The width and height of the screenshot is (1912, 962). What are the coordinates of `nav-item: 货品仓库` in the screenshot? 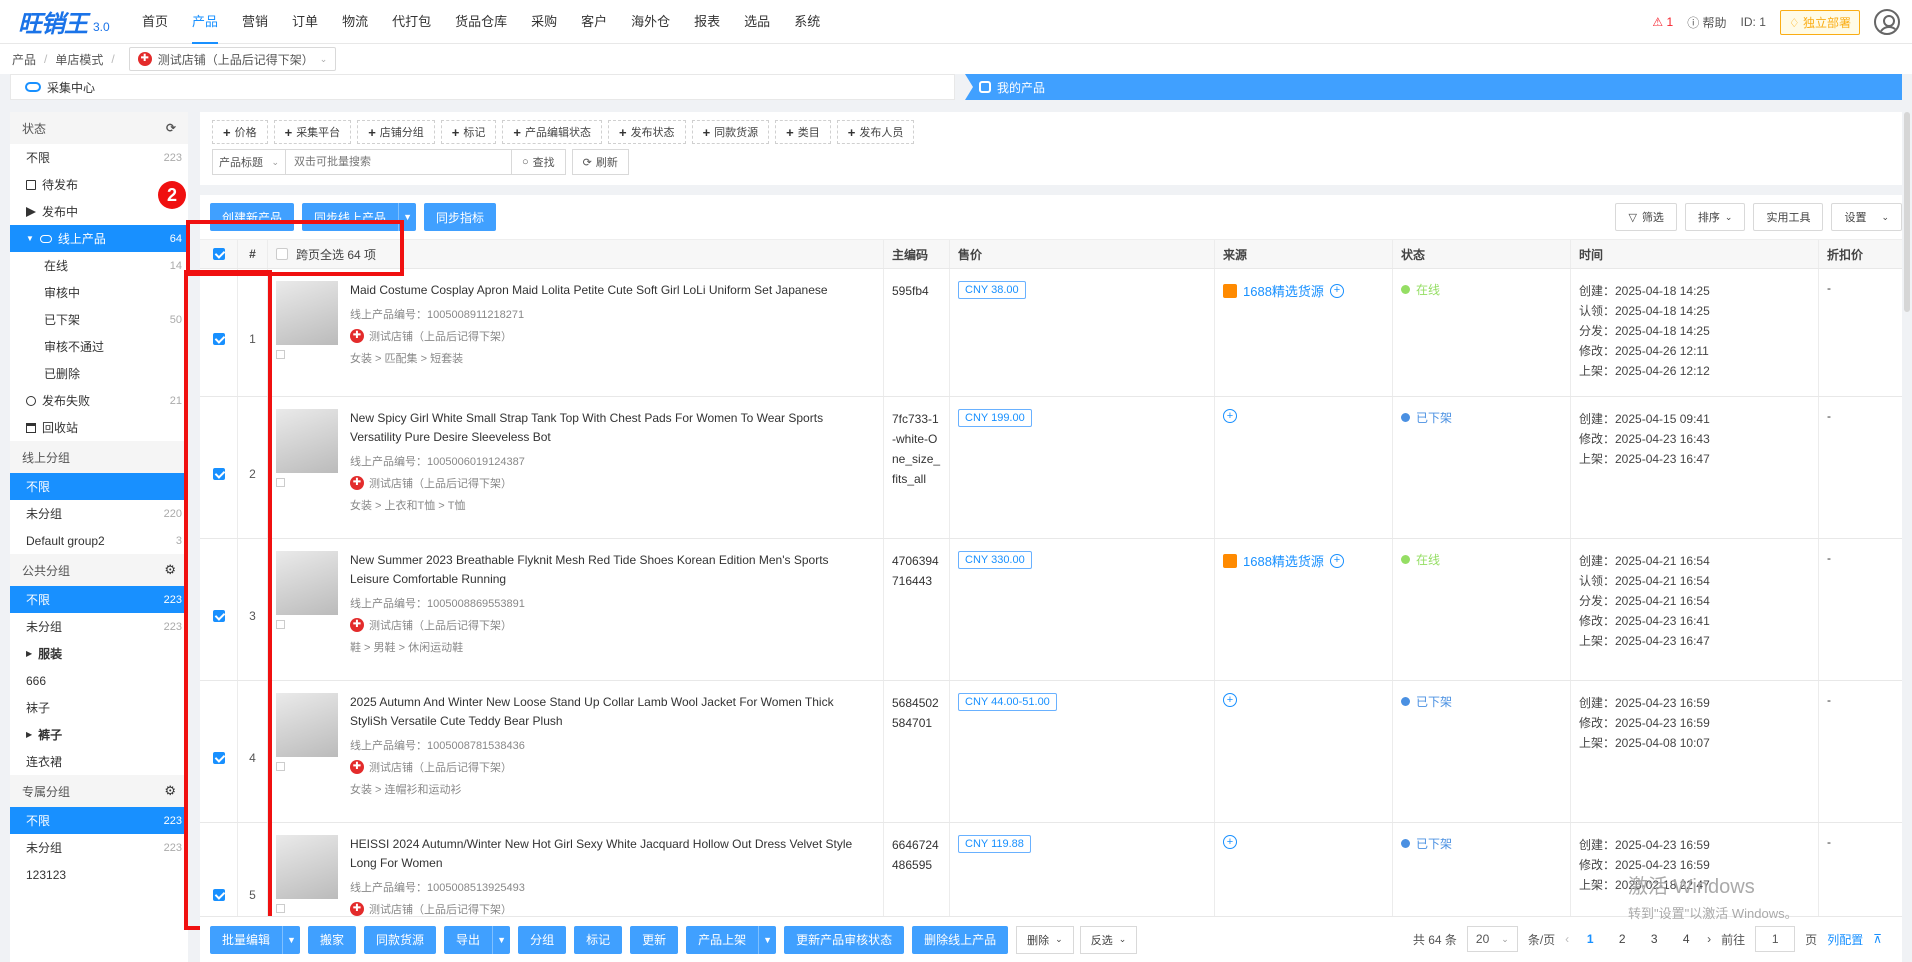 It's located at (481, 22).